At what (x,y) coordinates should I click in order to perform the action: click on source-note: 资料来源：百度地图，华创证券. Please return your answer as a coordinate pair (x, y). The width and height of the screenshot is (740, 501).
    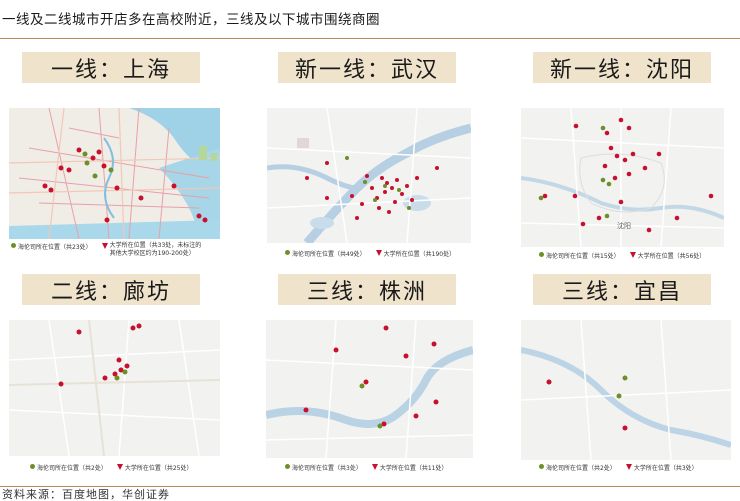
    Looking at the image, I should click on (86, 494).